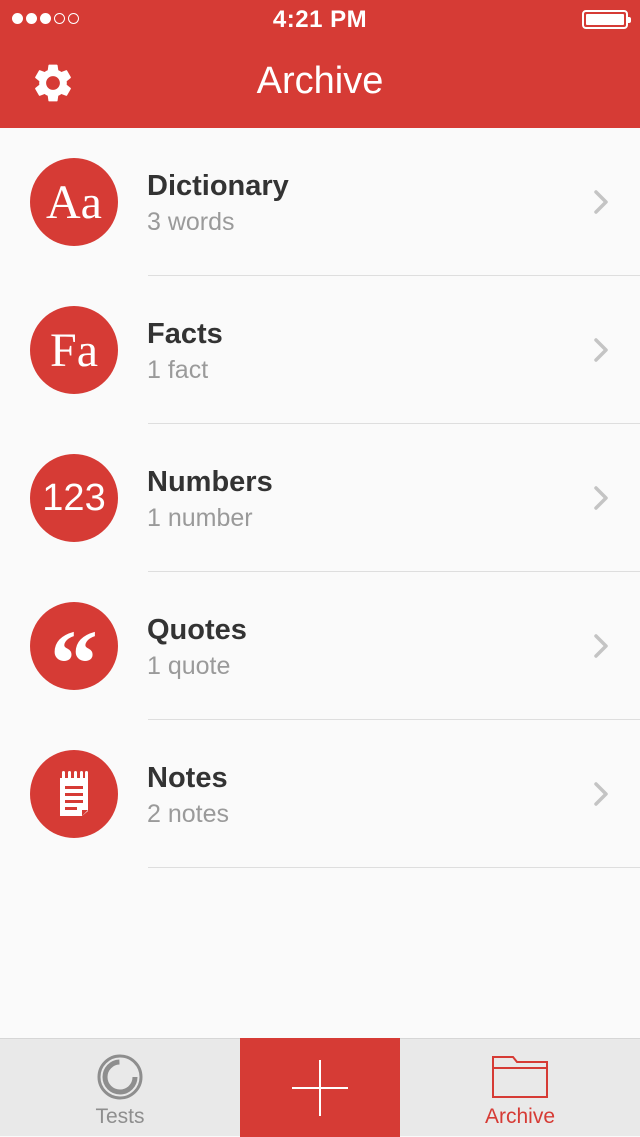 This screenshot has width=640, height=1137. What do you see at coordinates (394, 867) in the screenshot?
I see `row-divider` at bounding box center [394, 867].